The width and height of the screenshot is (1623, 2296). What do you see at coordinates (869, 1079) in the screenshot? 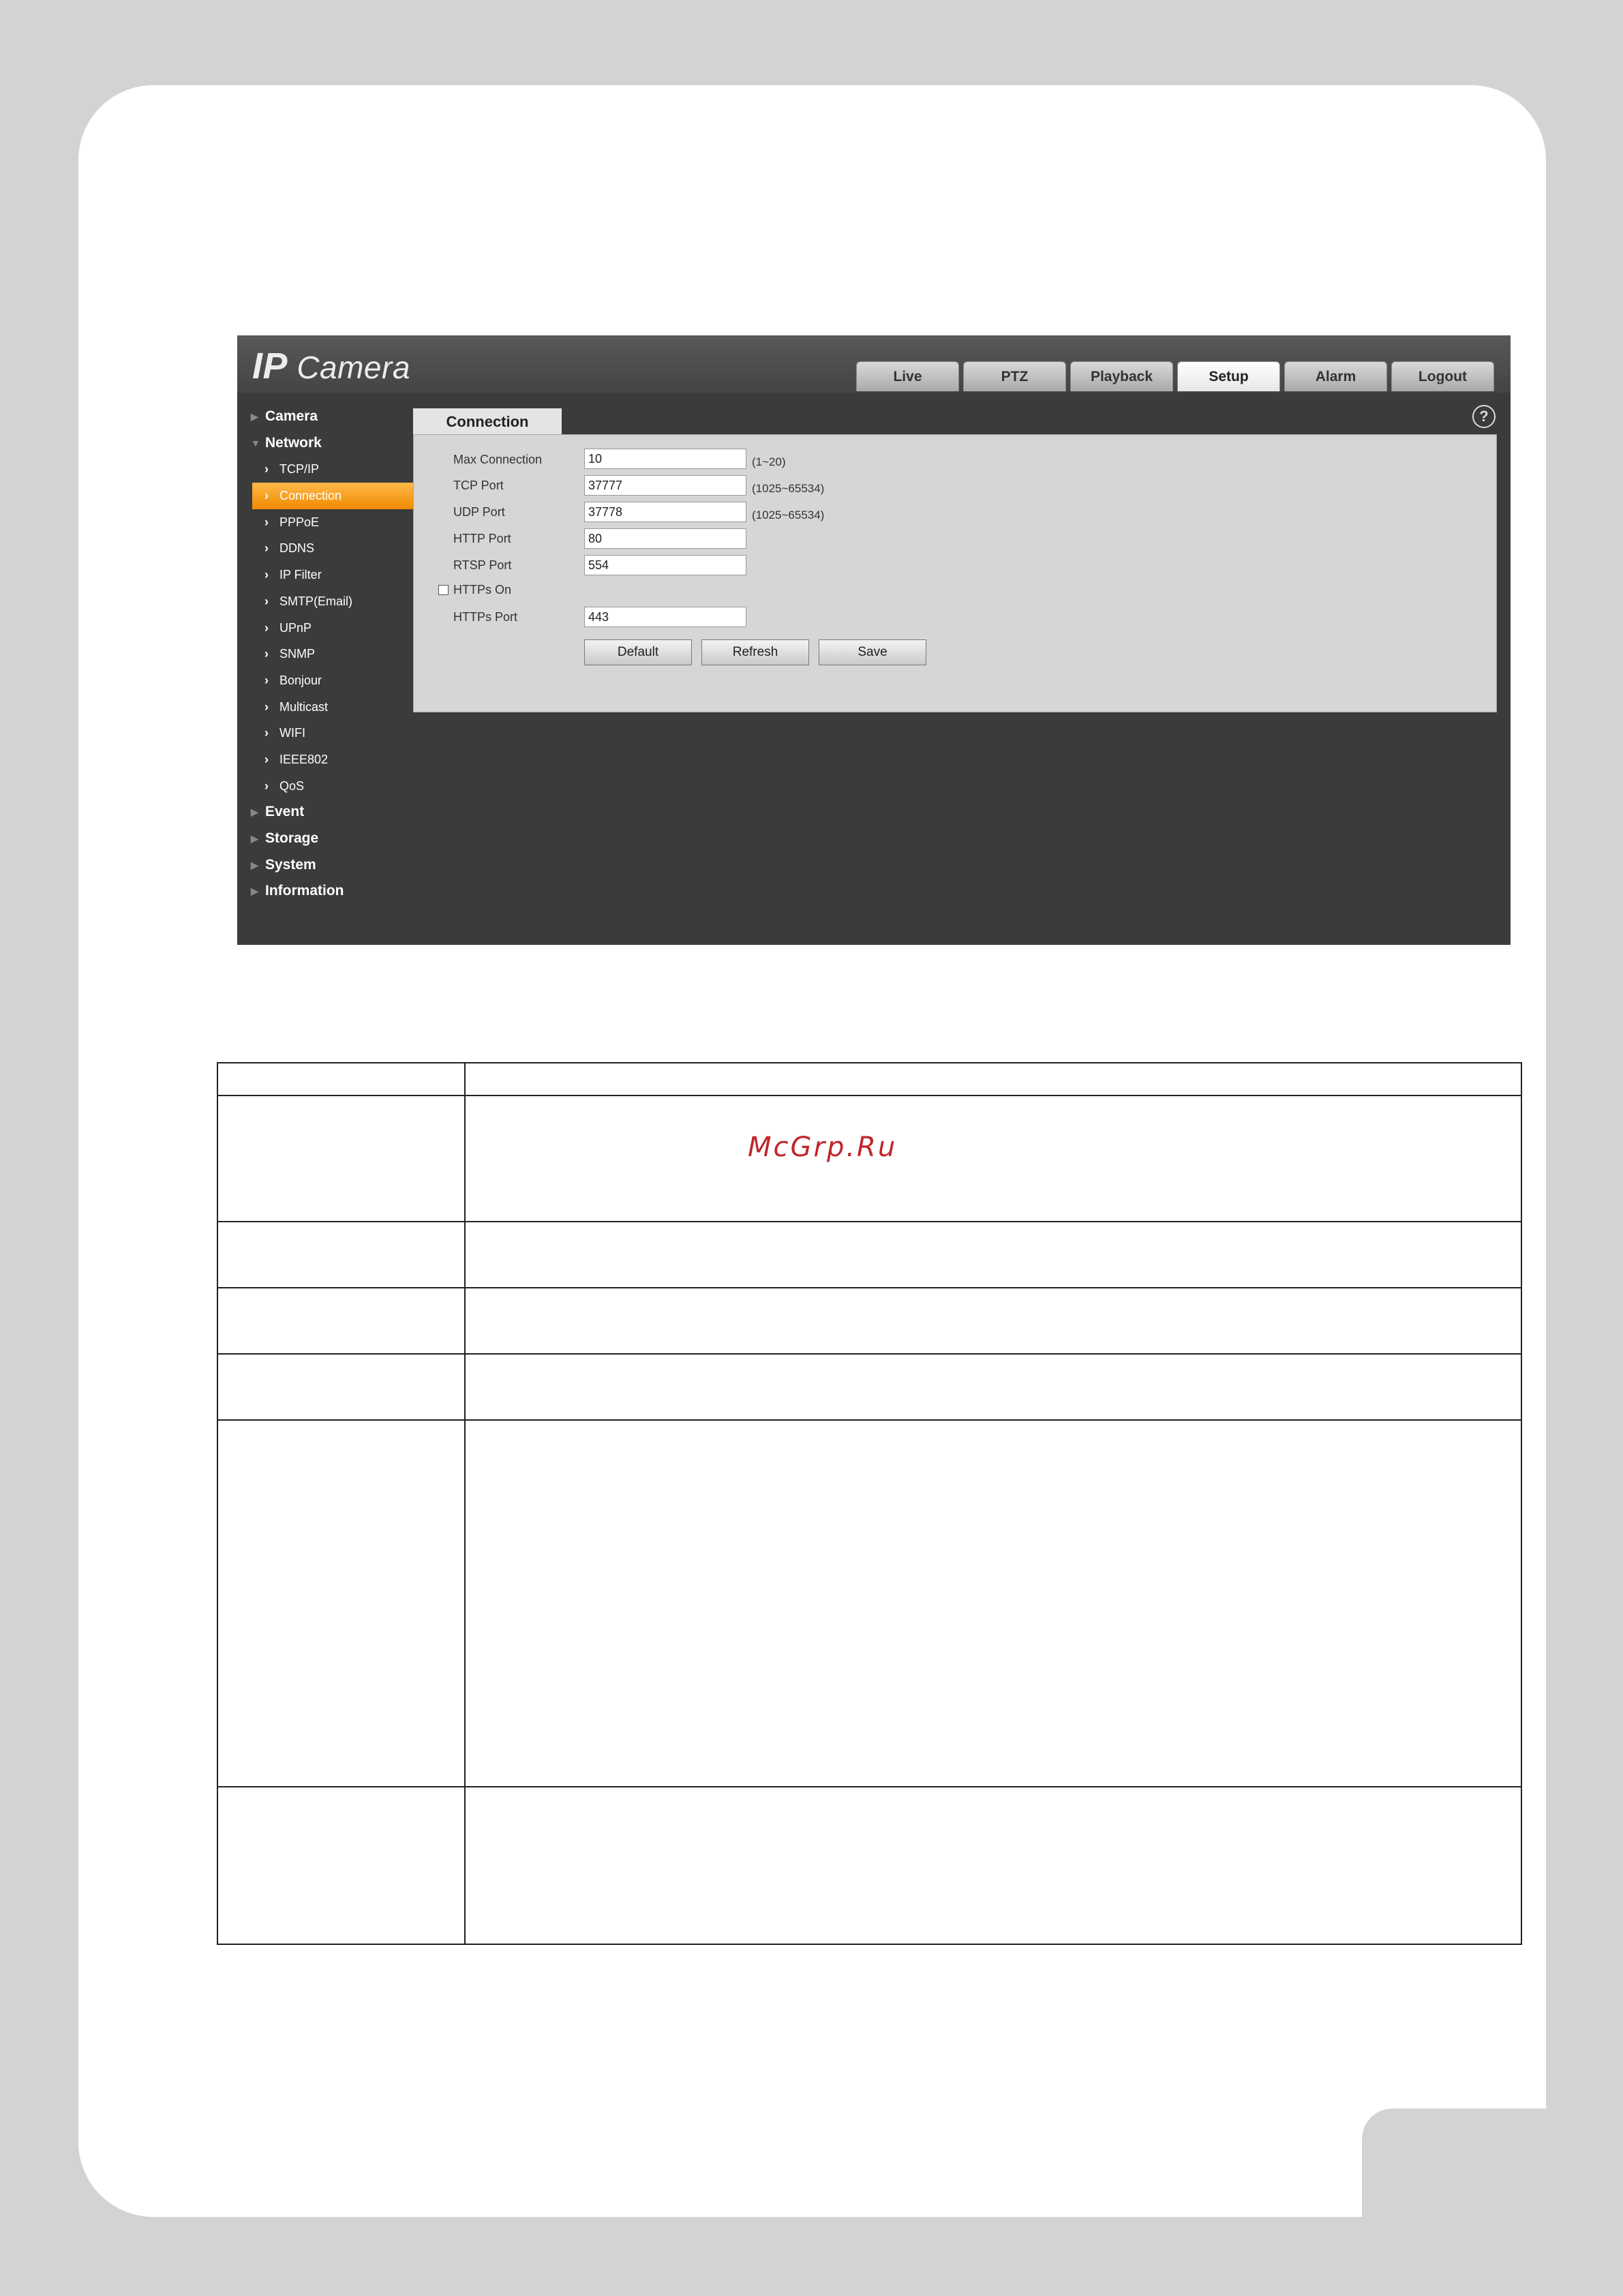
I see `table-header-row` at bounding box center [869, 1079].